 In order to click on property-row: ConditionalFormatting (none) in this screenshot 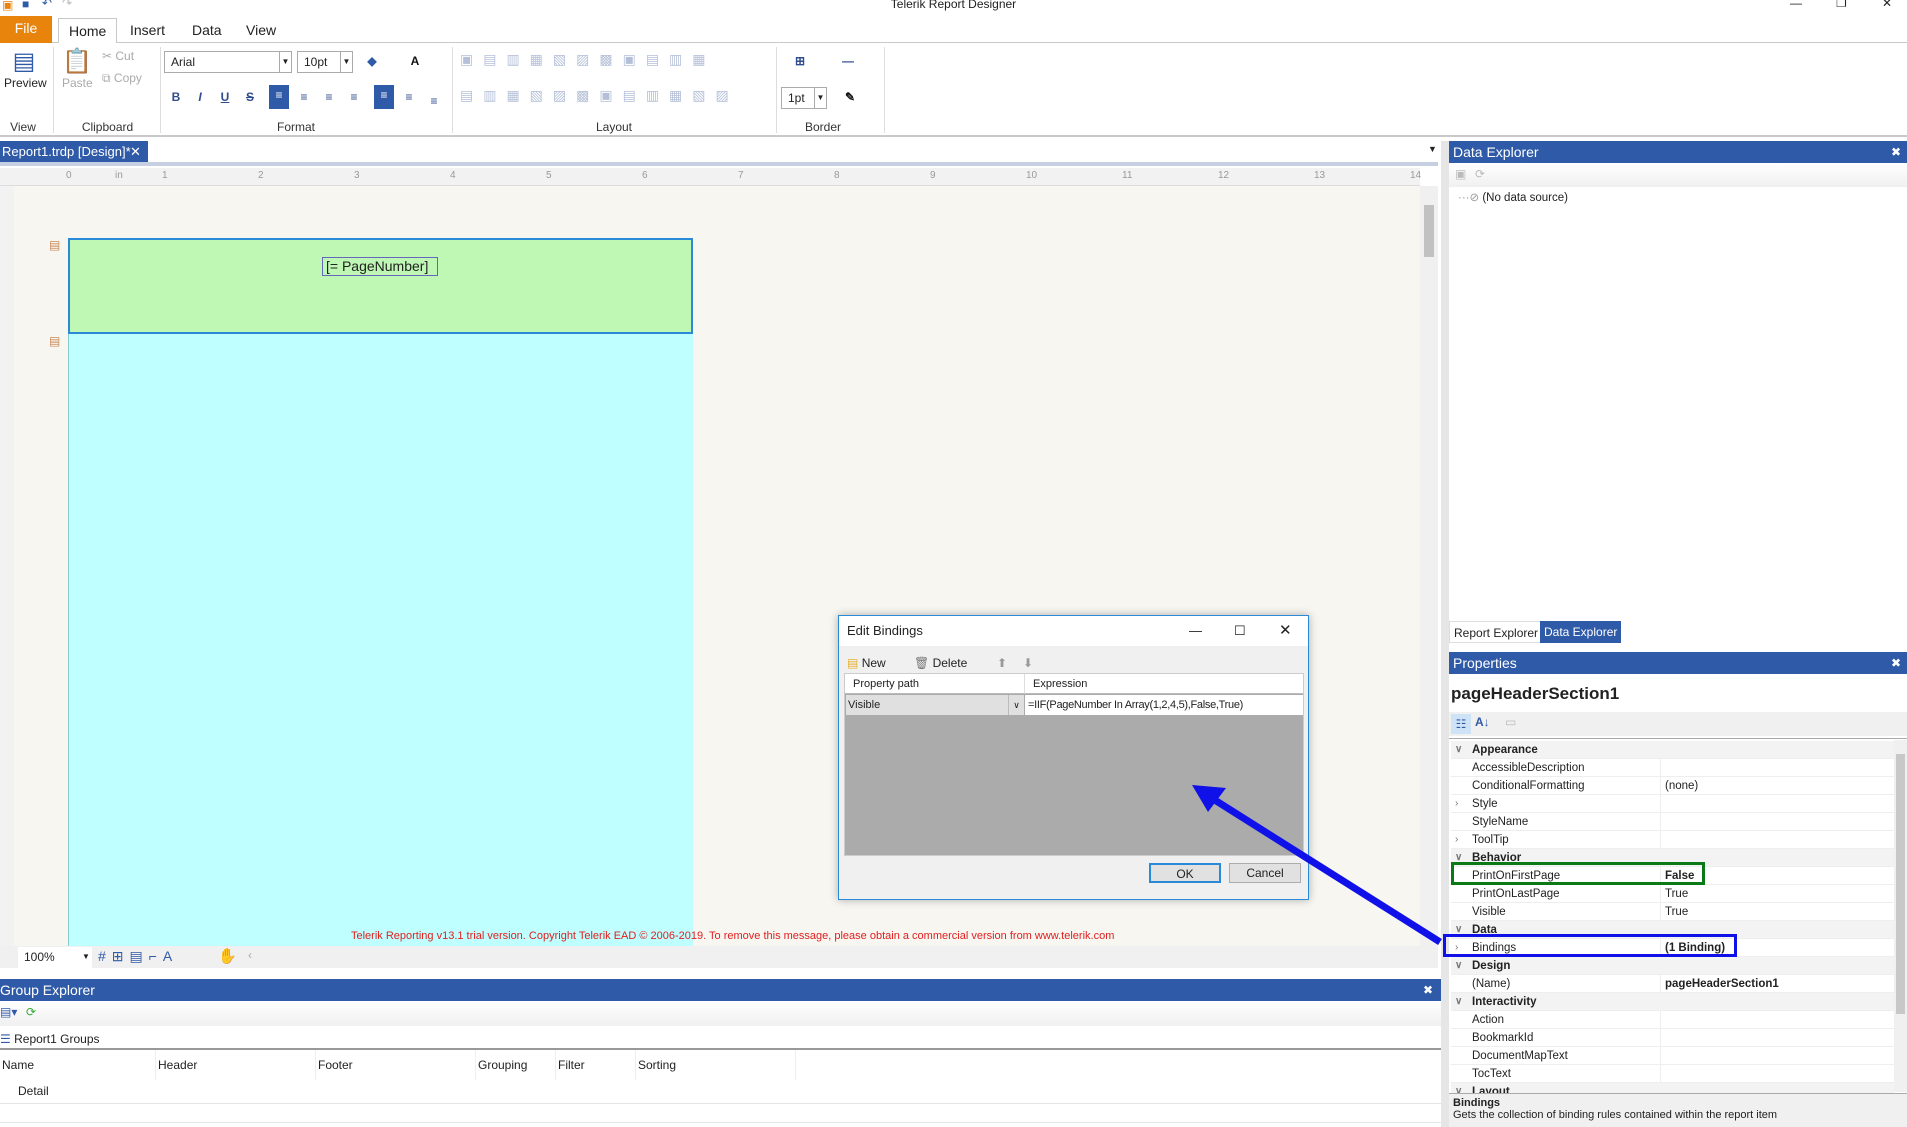, I will do `click(1672, 786)`.